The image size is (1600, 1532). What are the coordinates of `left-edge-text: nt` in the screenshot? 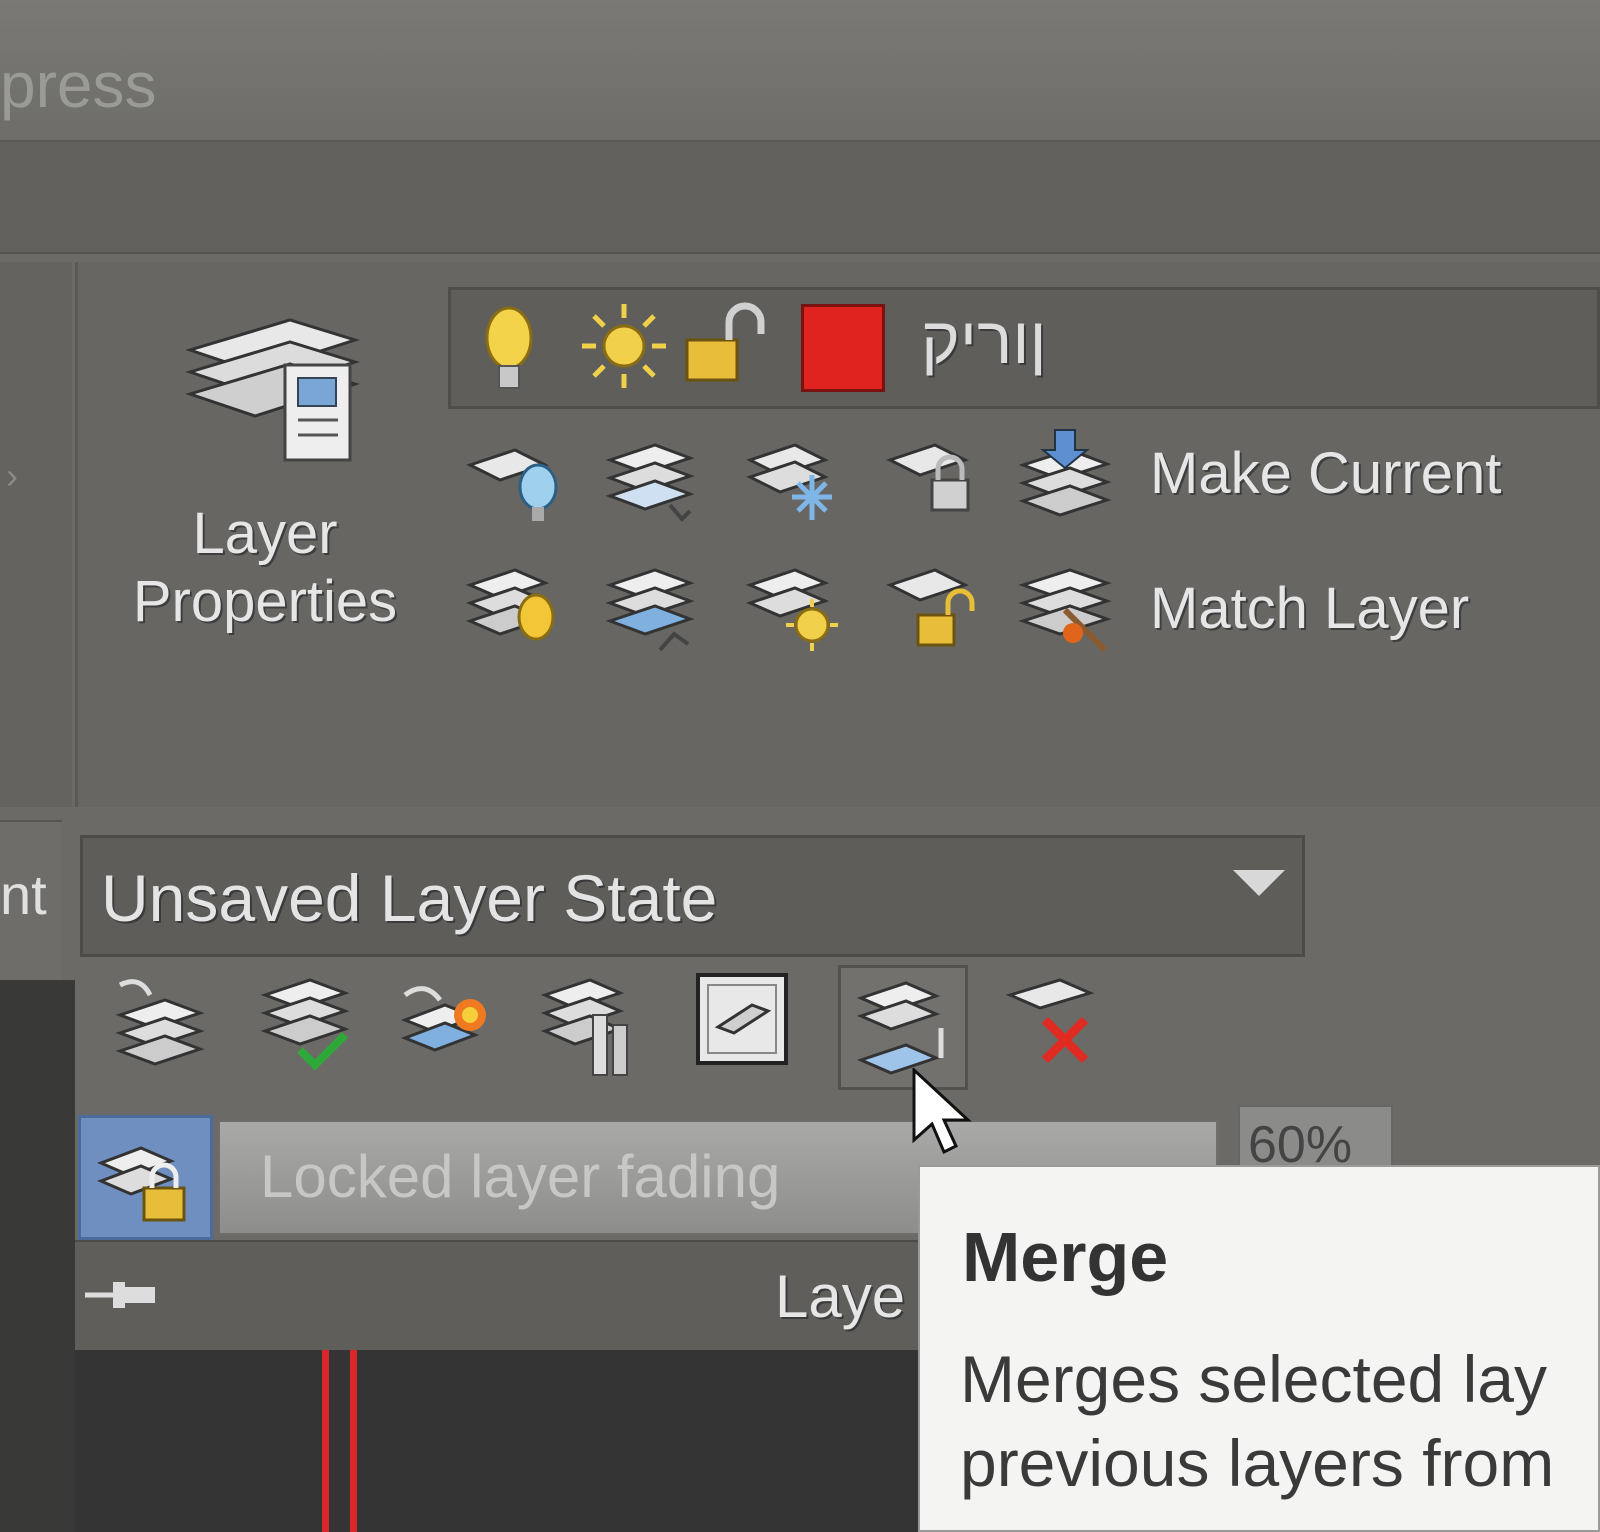 It's located at (23, 894).